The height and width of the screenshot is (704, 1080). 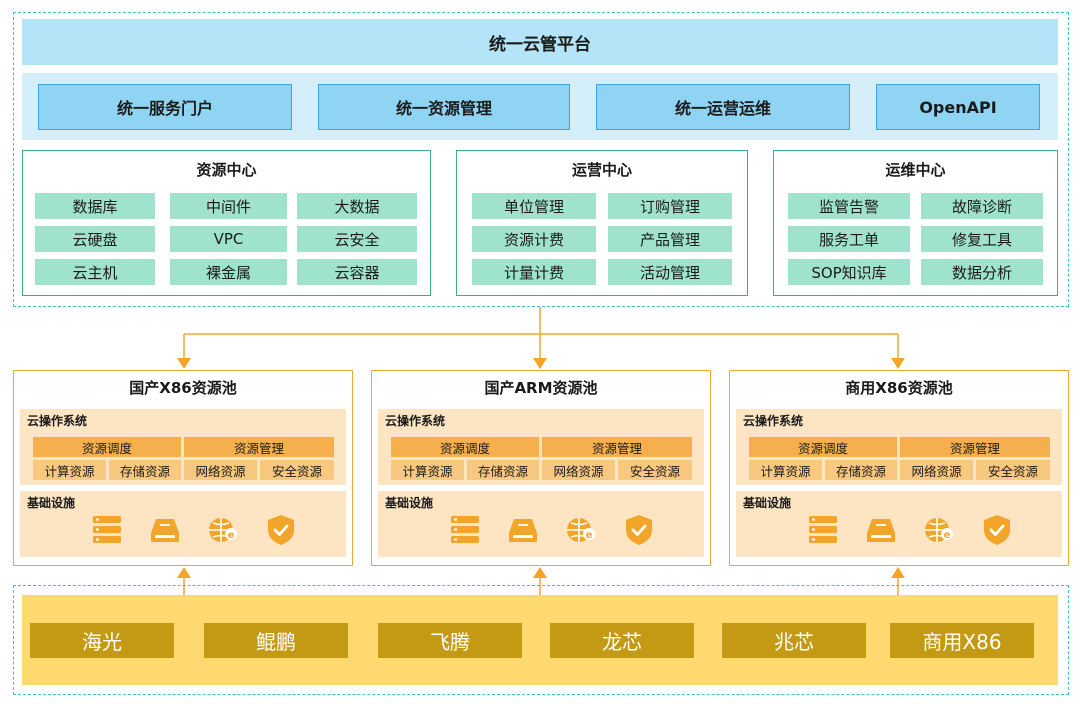 I want to click on resource-item-vpc: VPC, so click(x=228, y=239).